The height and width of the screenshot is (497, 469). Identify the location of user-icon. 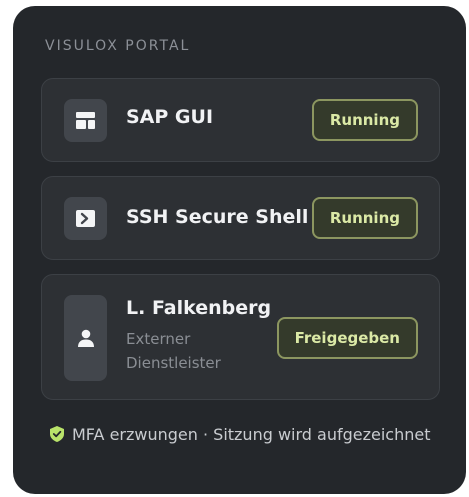
(85, 338).